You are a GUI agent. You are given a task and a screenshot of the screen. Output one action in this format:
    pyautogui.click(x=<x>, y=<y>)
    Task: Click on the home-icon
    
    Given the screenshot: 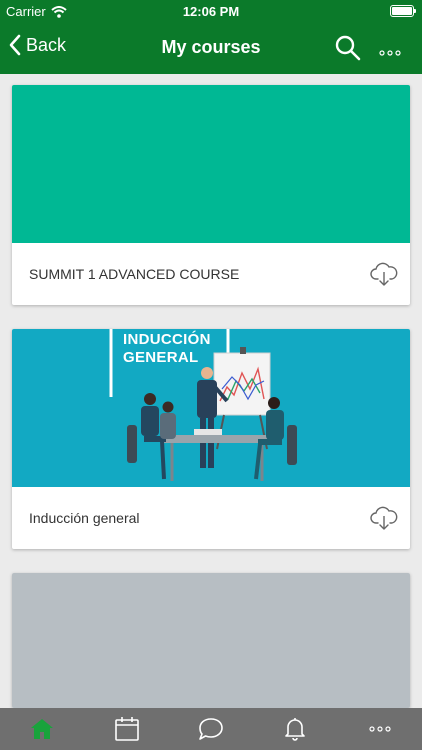 What is the action you would take?
    pyautogui.click(x=42, y=729)
    